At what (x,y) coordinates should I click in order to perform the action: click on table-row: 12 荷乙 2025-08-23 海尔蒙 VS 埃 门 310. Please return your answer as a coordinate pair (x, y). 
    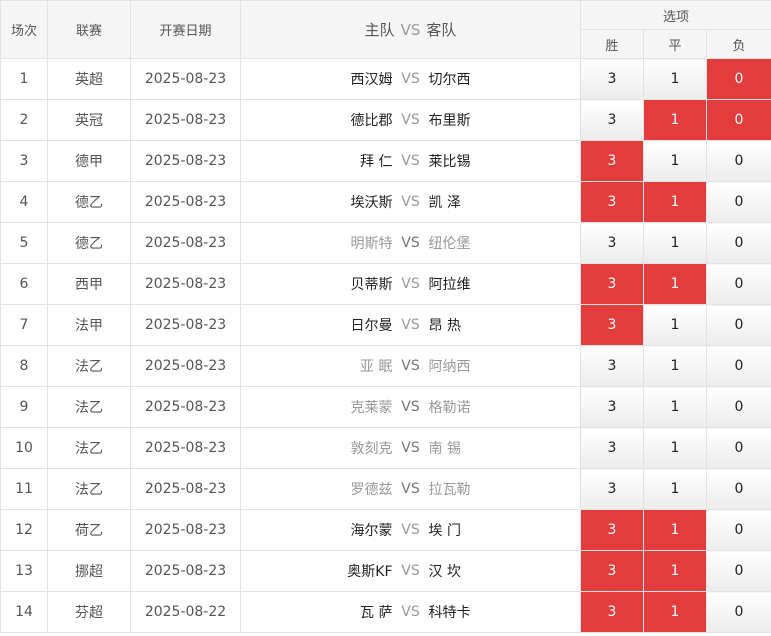
    Looking at the image, I should click on (385, 530).